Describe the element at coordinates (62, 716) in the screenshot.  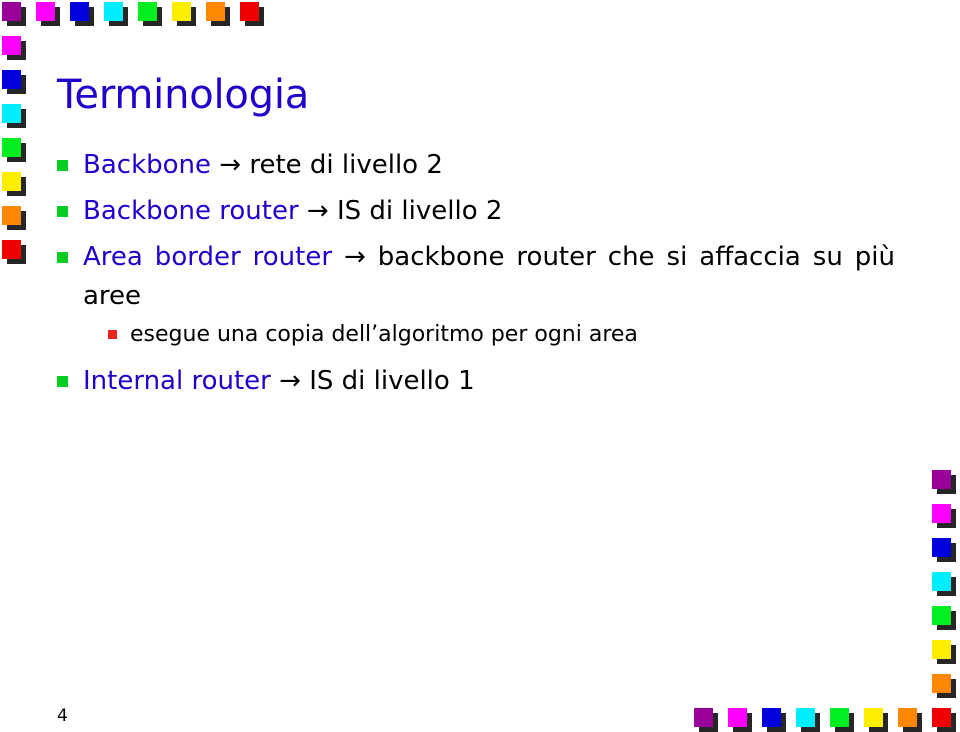
I see `page-number: 4` at that location.